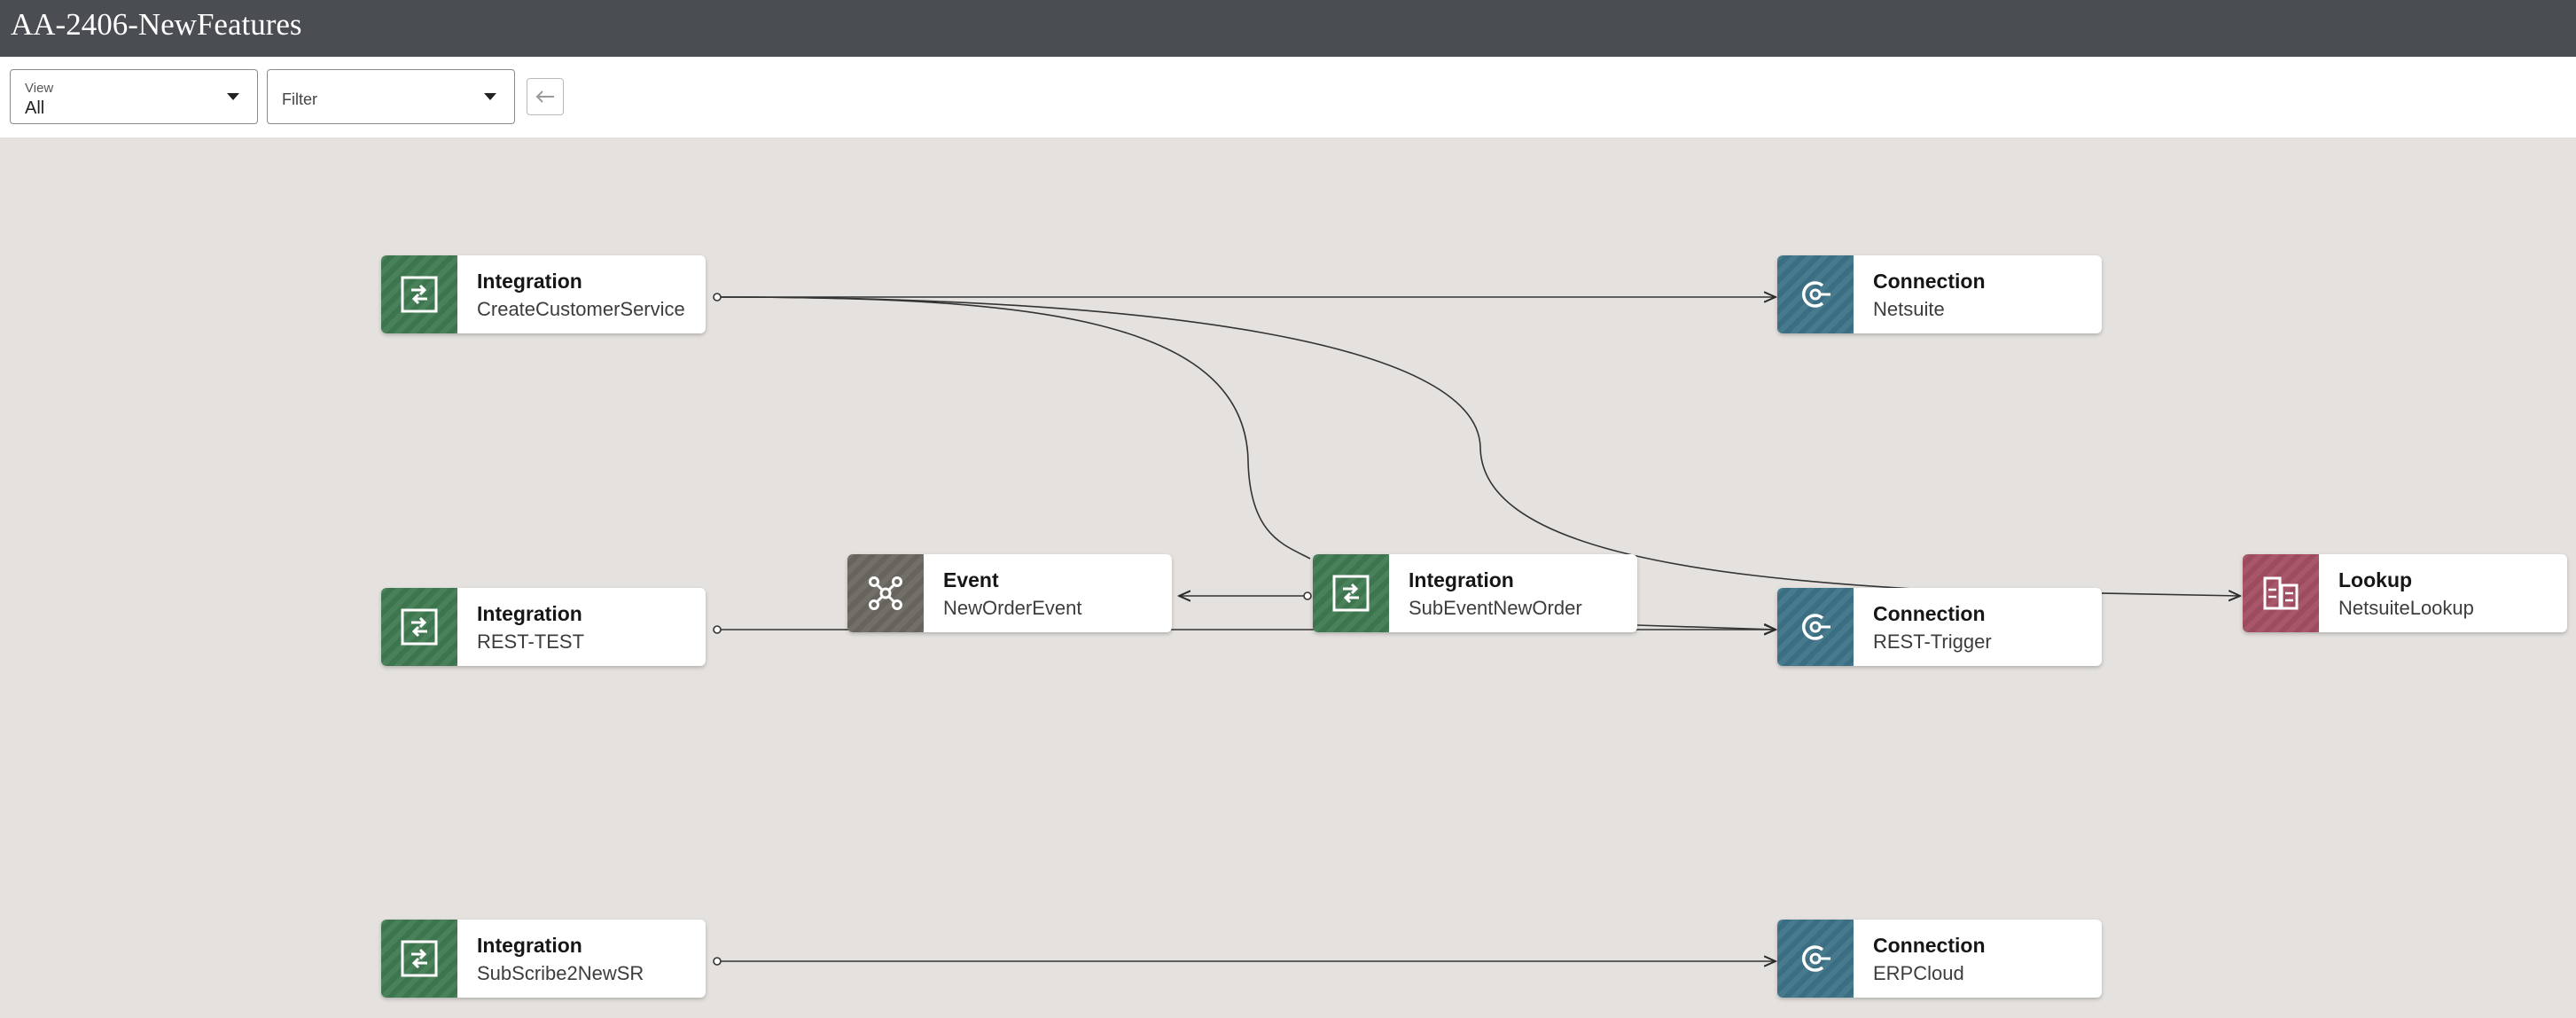 The height and width of the screenshot is (1018, 2576). Describe the element at coordinates (543, 959) in the screenshot. I see `node-integration: Integration SubScribe2NewSR` at that location.